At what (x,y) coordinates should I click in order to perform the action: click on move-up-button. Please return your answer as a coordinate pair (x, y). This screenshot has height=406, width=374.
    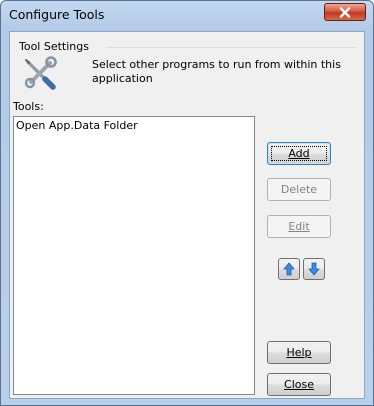
    Looking at the image, I should click on (289, 269).